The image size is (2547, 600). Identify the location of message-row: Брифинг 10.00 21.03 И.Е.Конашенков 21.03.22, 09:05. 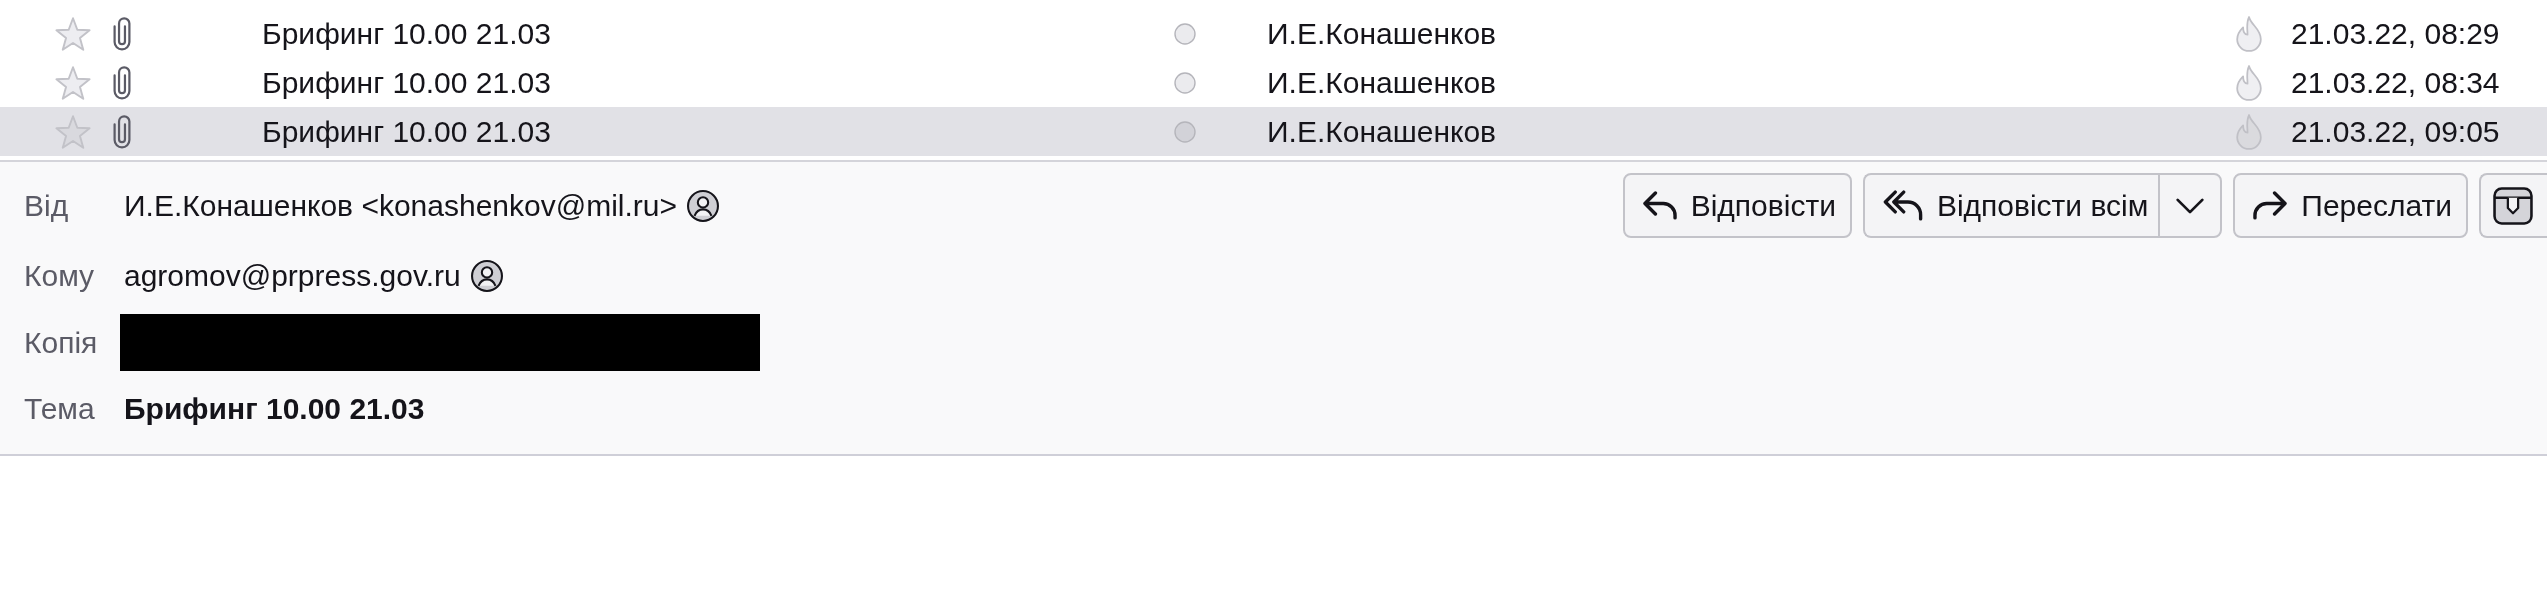
(1273, 131).